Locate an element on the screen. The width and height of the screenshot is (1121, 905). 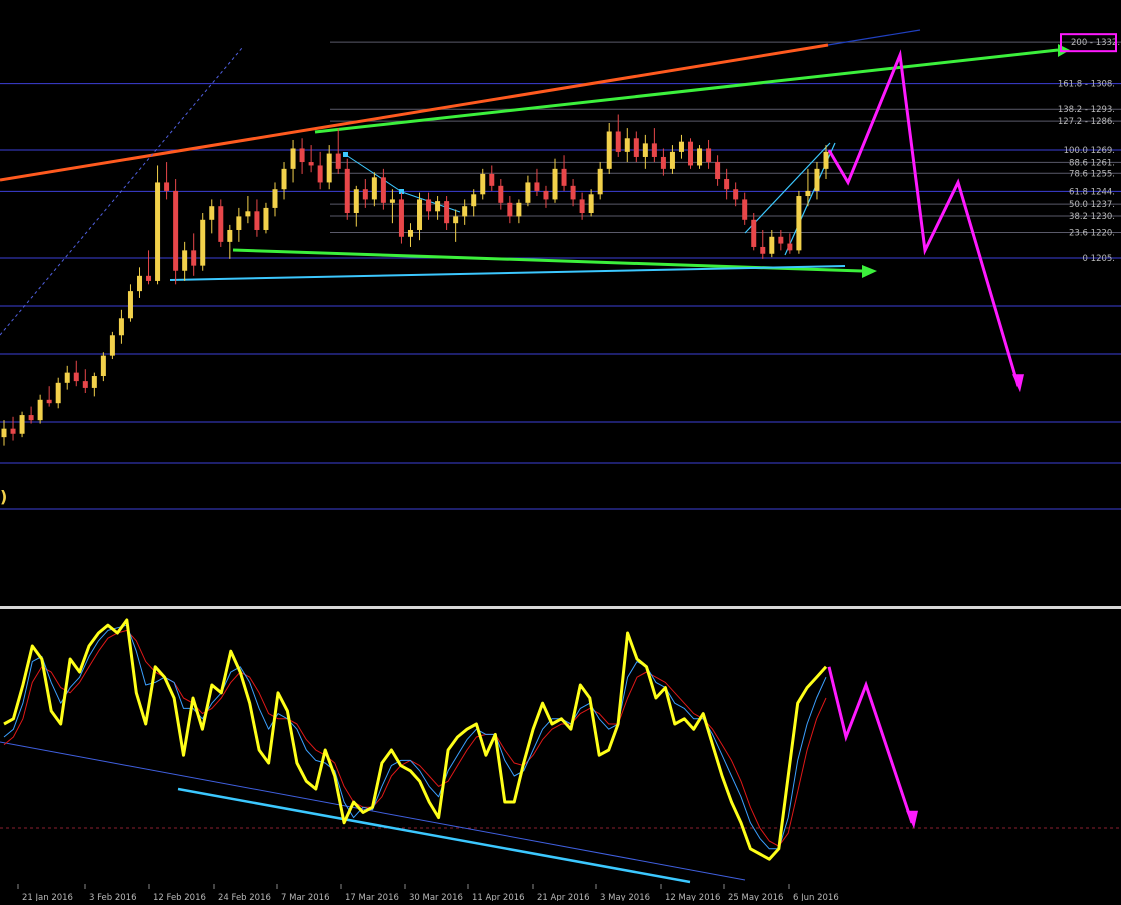
x-tick-label: 3 May 2016 is located at coordinates (625, 897).